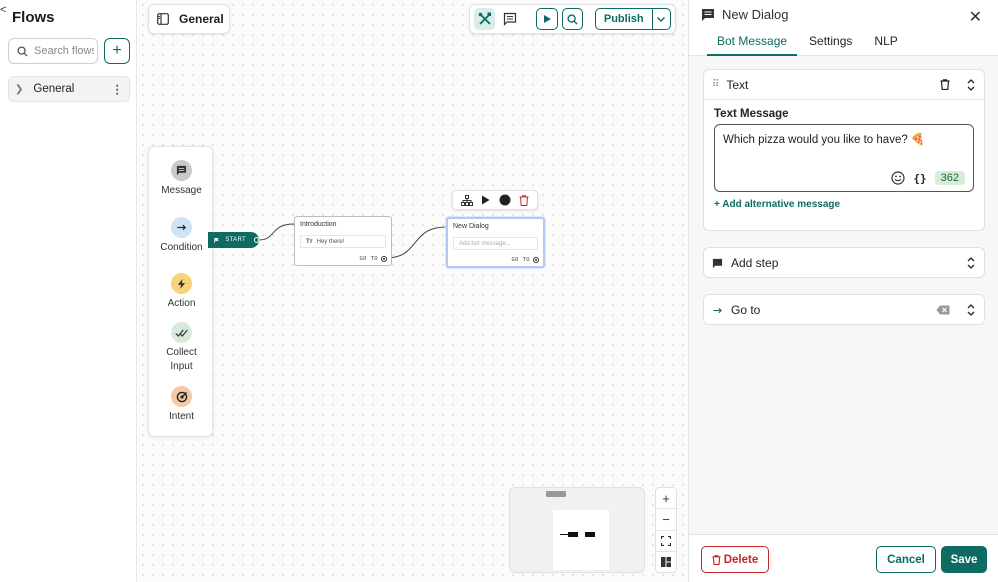 This screenshot has width=998, height=582. Describe the element at coordinates (309, 241) in the screenshot. I see `text-type-icon: Tт` at that location.